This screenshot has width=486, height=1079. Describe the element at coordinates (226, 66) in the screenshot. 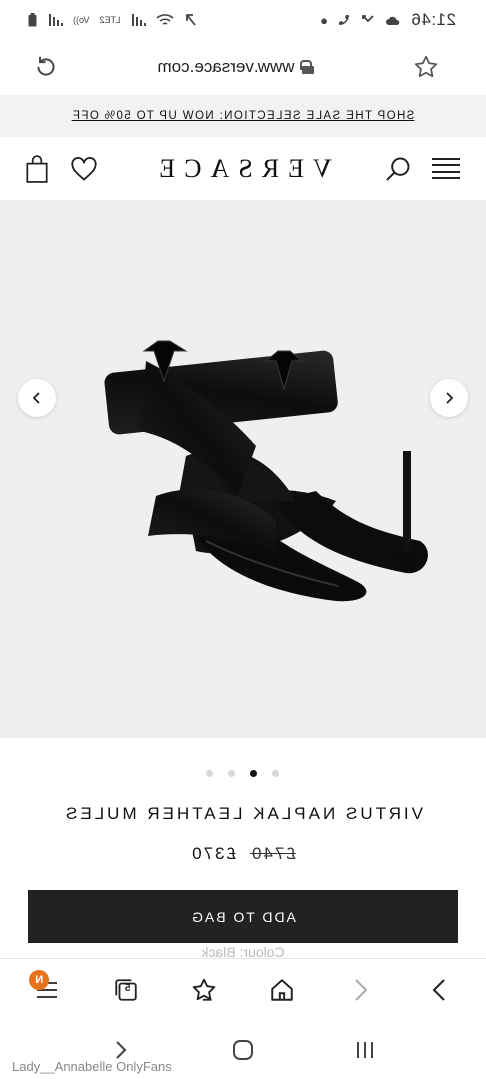

I see `url-text: www.versace.com` at that location.